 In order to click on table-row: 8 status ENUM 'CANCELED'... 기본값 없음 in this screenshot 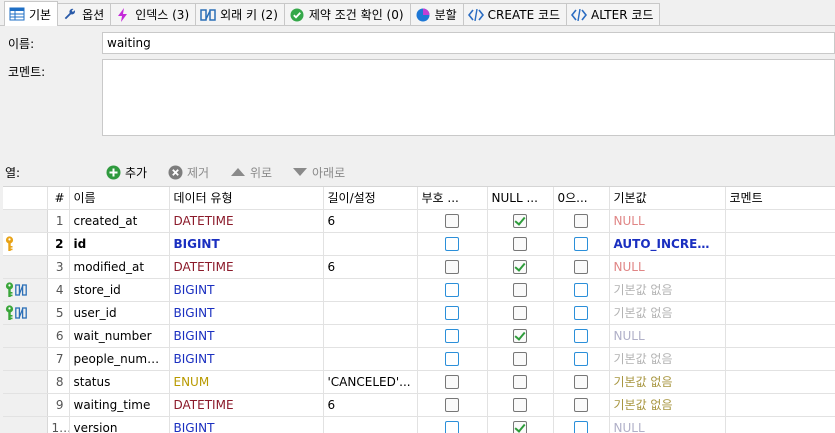, I will do `click(419, 382)`.